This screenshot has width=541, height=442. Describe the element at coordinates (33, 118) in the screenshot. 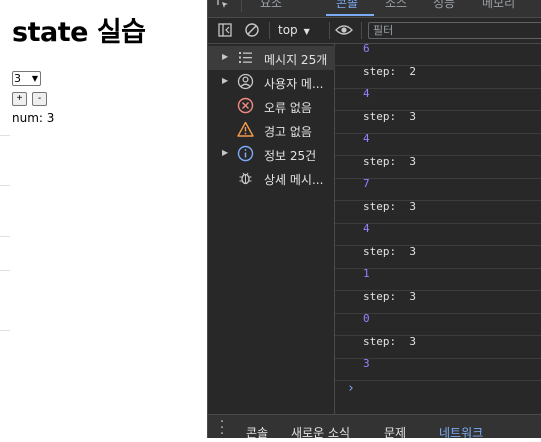

I see `num-display: num: 3` at that location.